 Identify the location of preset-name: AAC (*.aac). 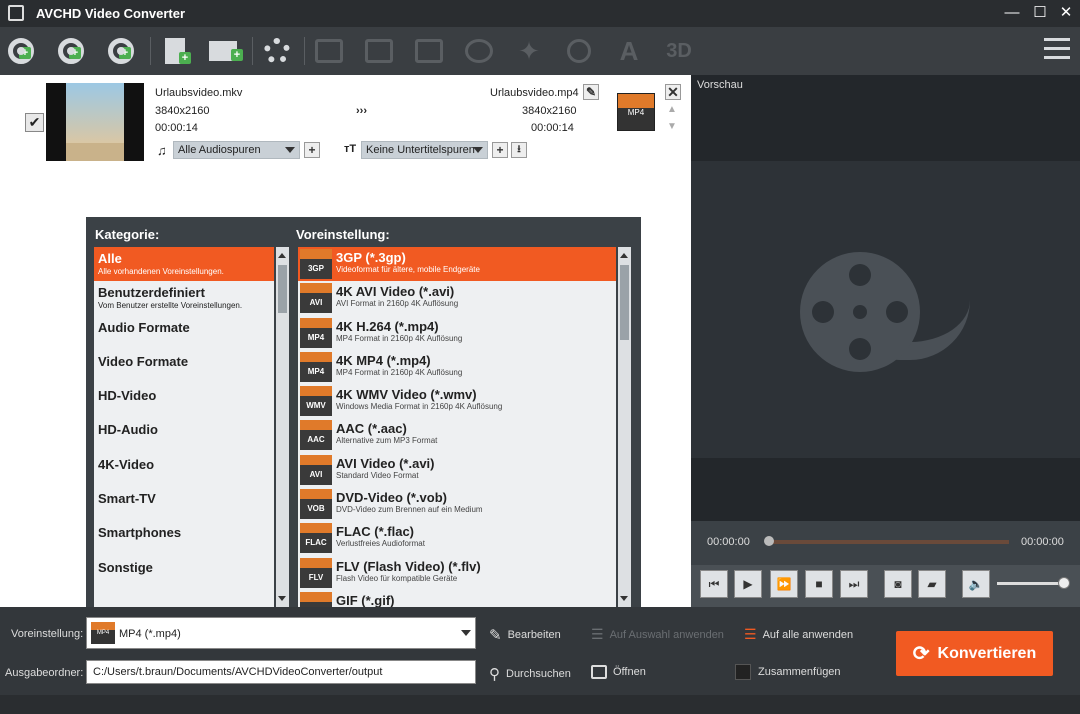
(371, 429).